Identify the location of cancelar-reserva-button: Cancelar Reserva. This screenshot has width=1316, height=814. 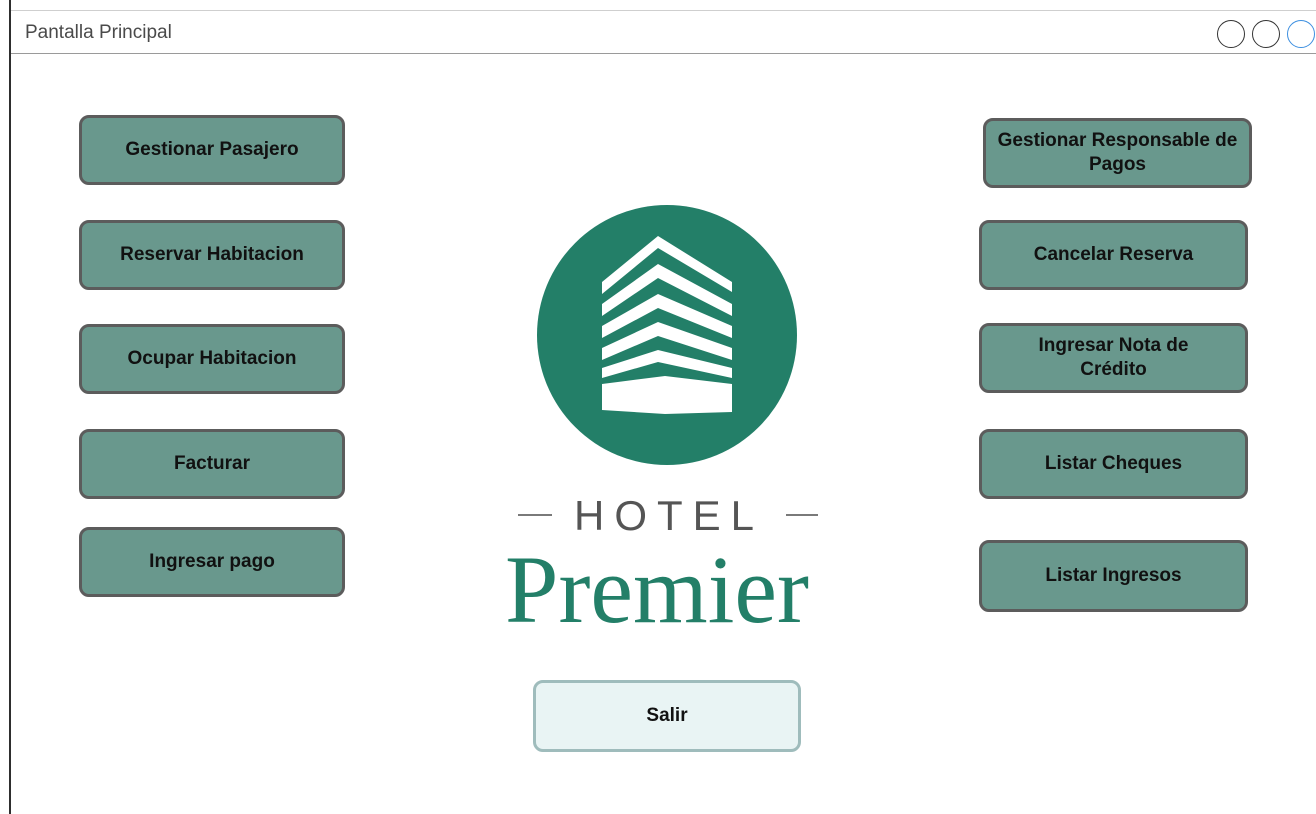
(1113, 255).